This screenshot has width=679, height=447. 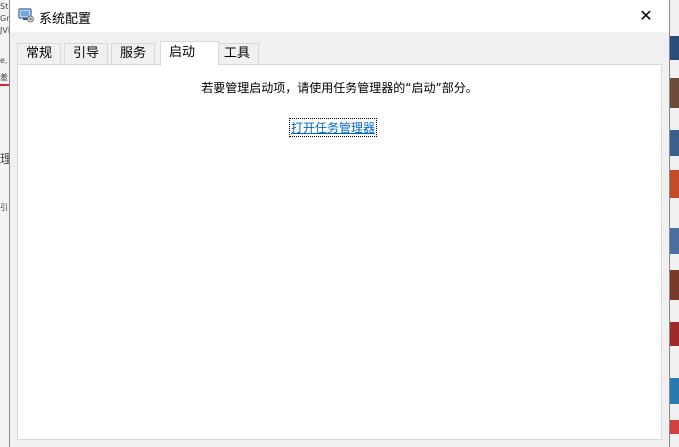 I want to click on tab-boot: 引导, so click(x=86, y=53).